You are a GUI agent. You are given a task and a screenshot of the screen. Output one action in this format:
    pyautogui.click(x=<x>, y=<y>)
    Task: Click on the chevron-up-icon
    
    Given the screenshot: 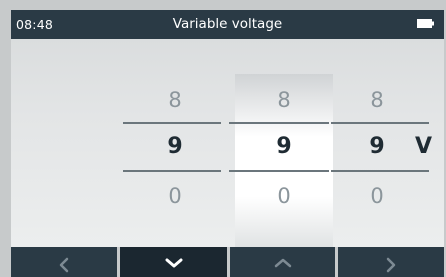 What is the action you would take?
    pyautogui.click(x=282, y=263)
    